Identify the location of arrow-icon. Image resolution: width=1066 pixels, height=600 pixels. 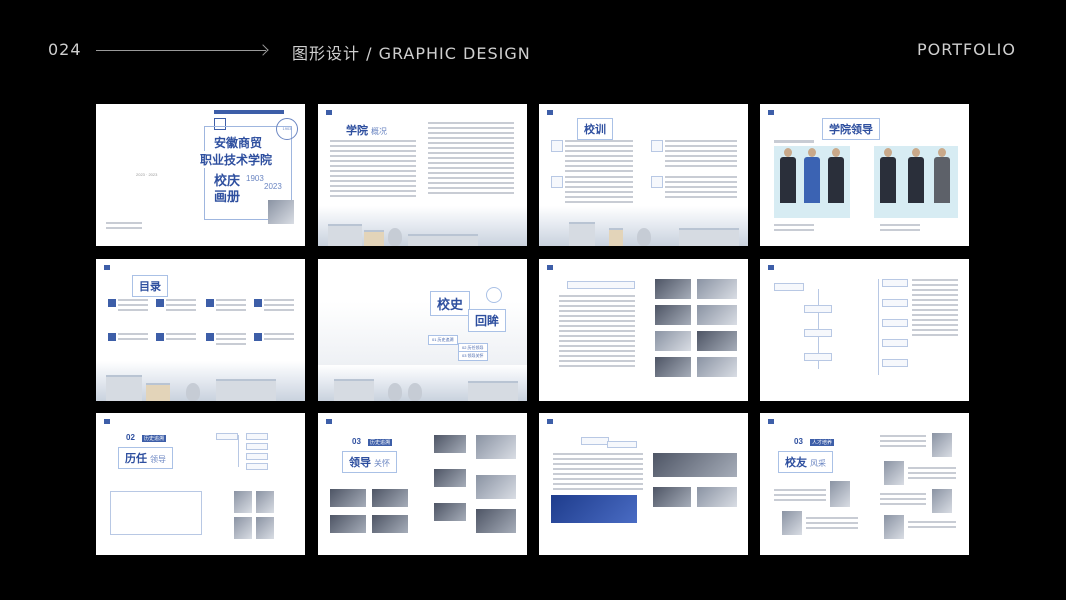
(181, 50).